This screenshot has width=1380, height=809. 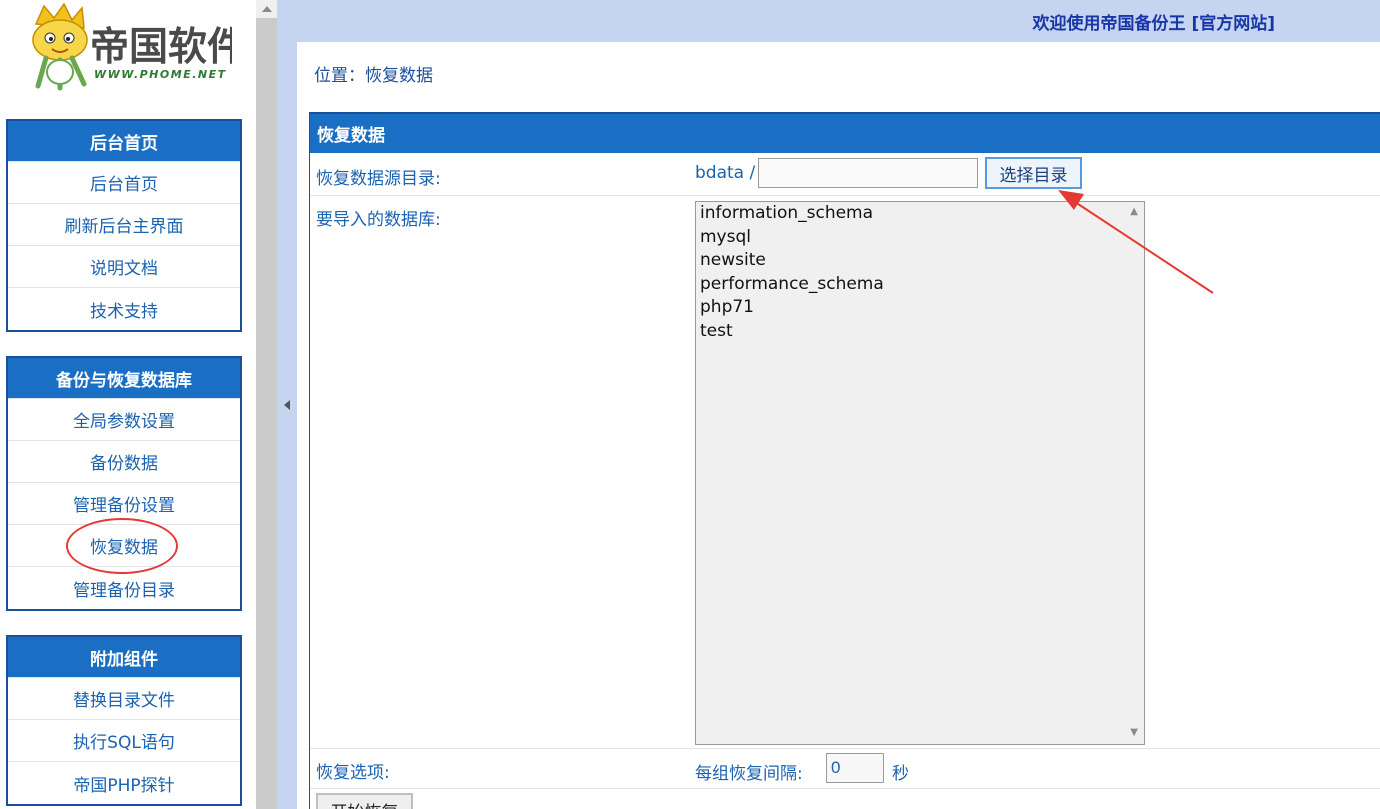 I want to click on source-dir-label: 恢复数据源目录:, so click(x=378, y=179).